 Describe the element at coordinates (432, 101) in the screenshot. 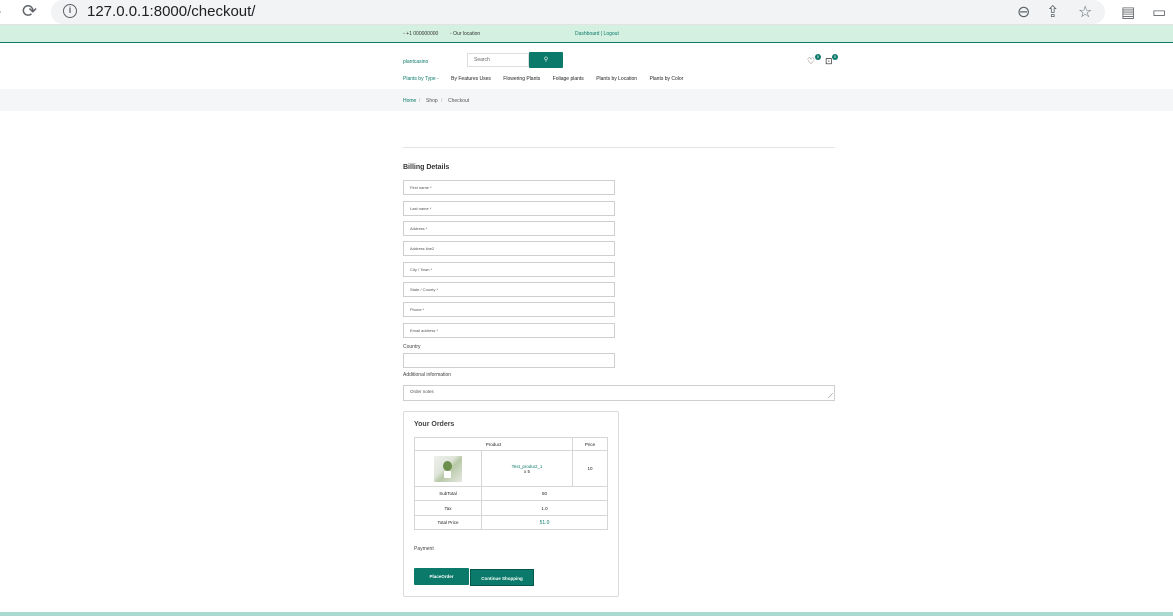

I see `breadcrumb-shop: Shop` at that location.